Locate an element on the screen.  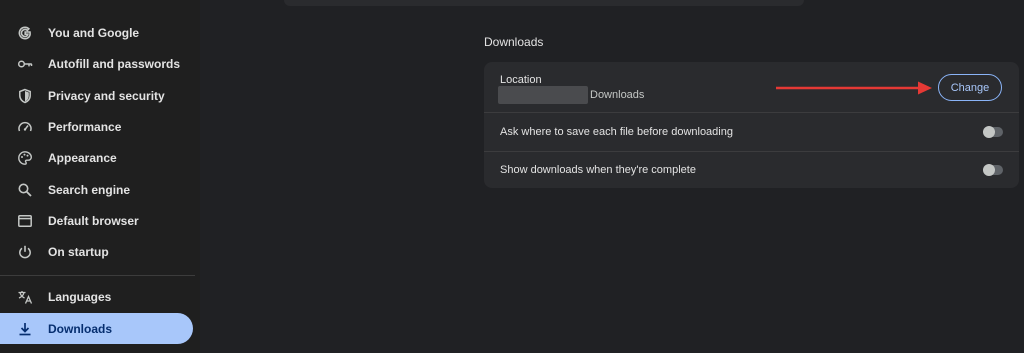
sidebar-item-label: You and Google is located at coordinates (94, 32).